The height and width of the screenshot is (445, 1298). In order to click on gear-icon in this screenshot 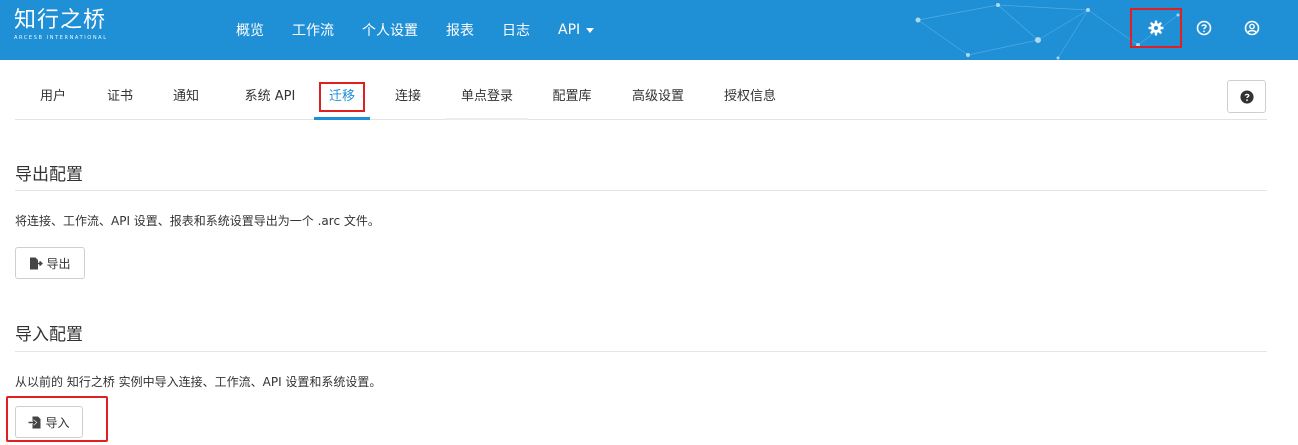, I will do `click(1156, 28)`.